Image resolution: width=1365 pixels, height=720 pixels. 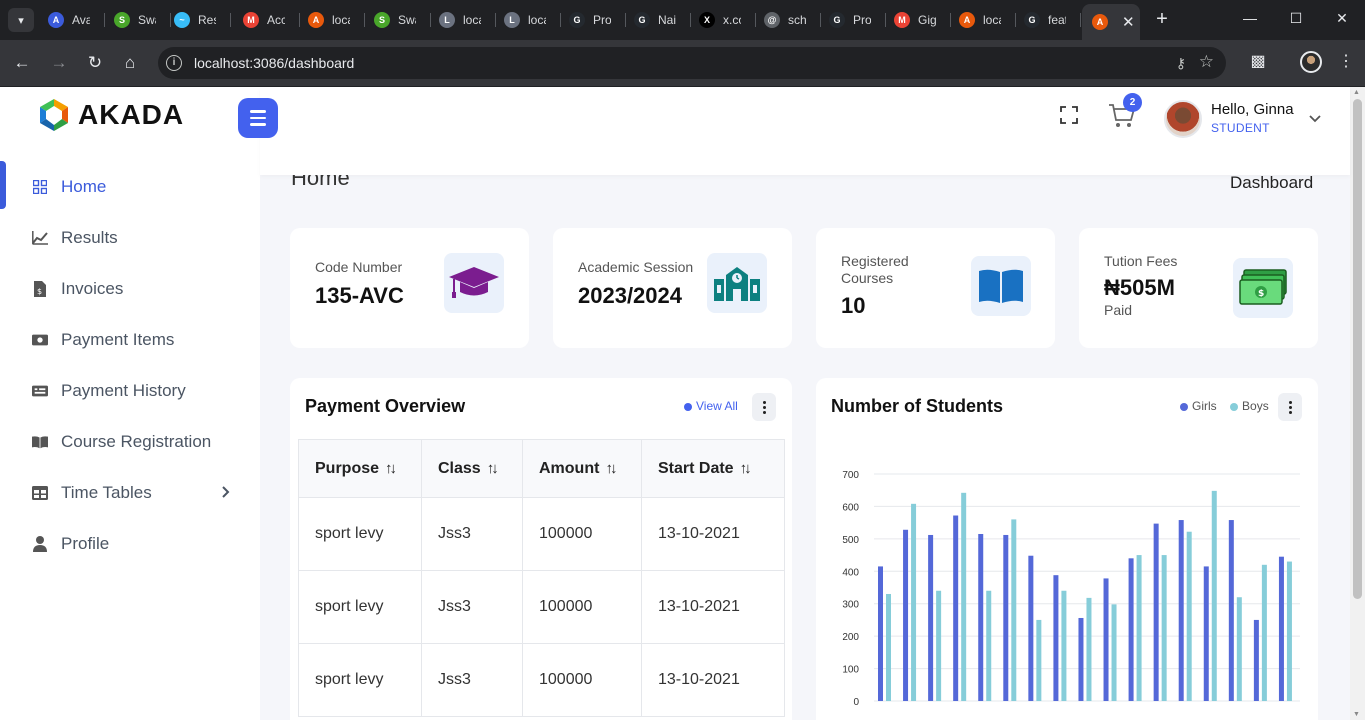 I want to click on browser-tab: A Ava, so click(x=73, y=20).